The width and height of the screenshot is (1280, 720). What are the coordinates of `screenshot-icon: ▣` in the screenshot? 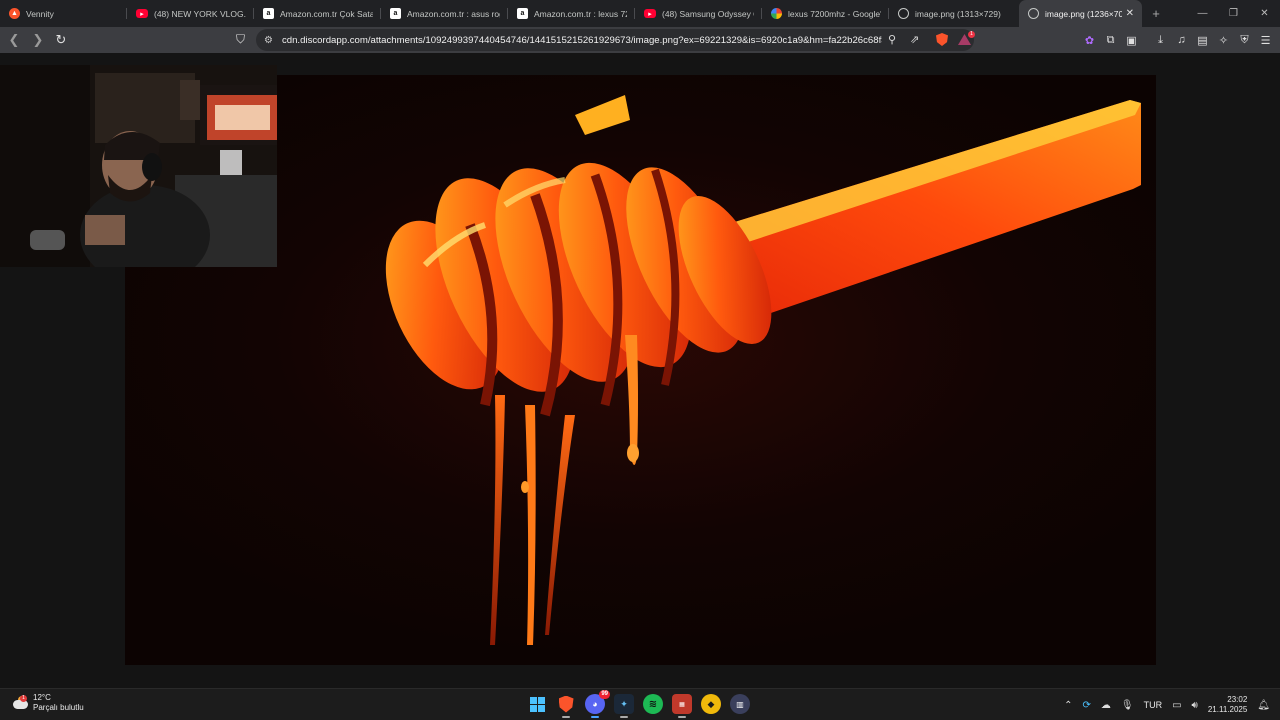 It's located at (1131, 40).